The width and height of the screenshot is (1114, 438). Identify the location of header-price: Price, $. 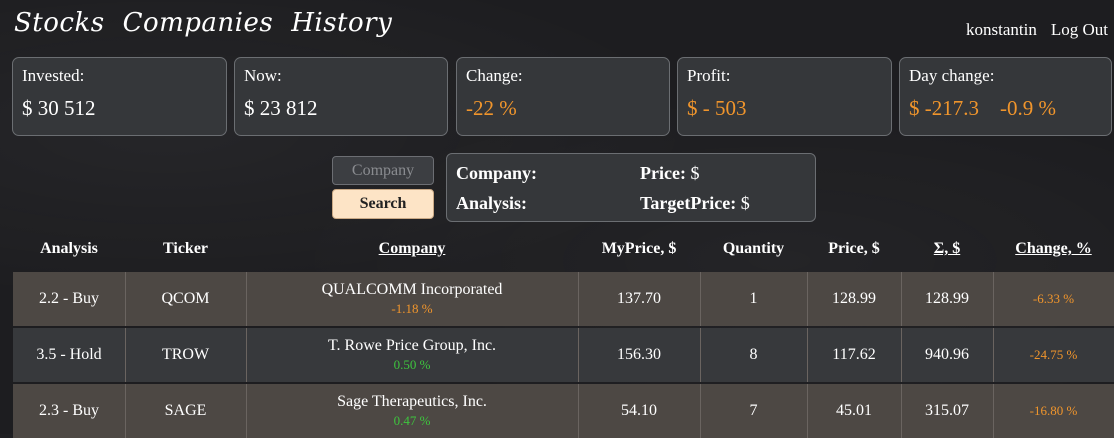
(854, 248).